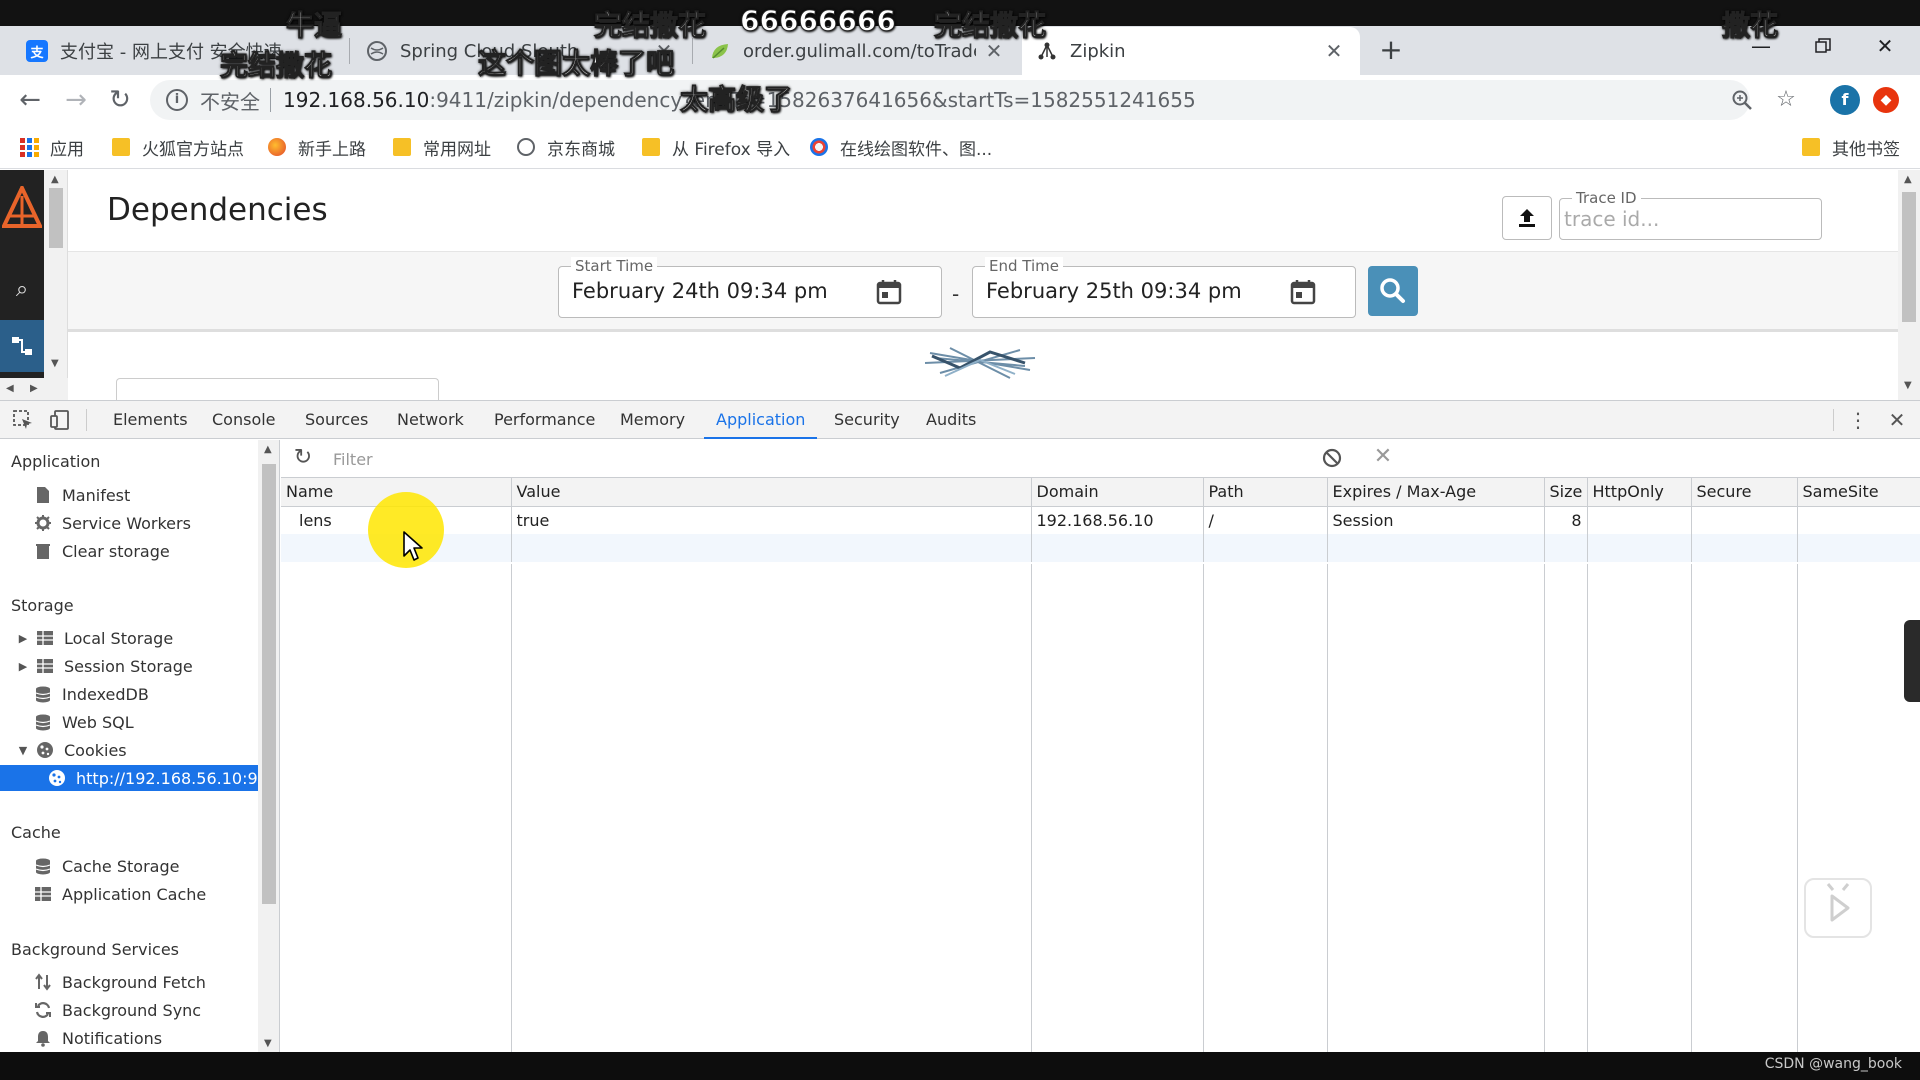  I want to click on column-header-expires: Expires / Max-Age, so click(1436, 492).